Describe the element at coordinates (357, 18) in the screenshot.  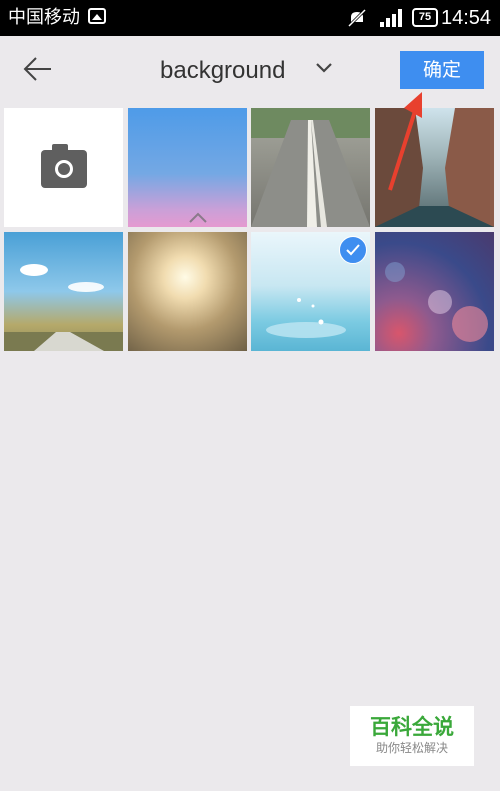
I see `muted-icon` at that location.